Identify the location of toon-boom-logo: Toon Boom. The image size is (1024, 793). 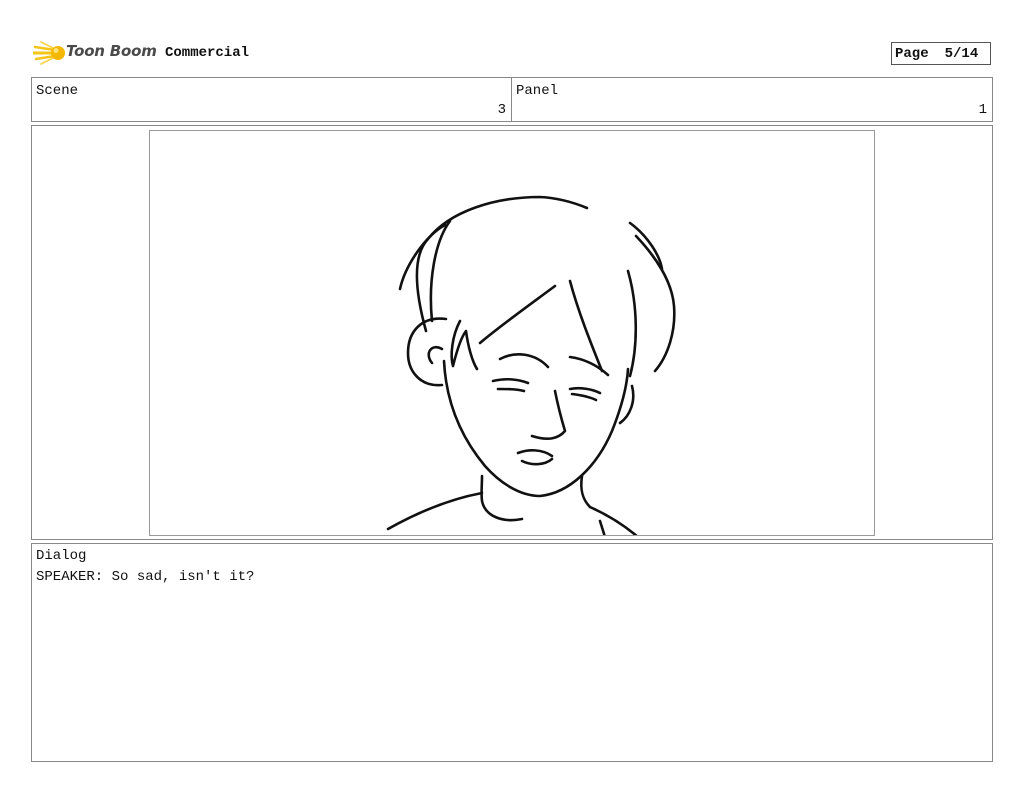
(95, 53).